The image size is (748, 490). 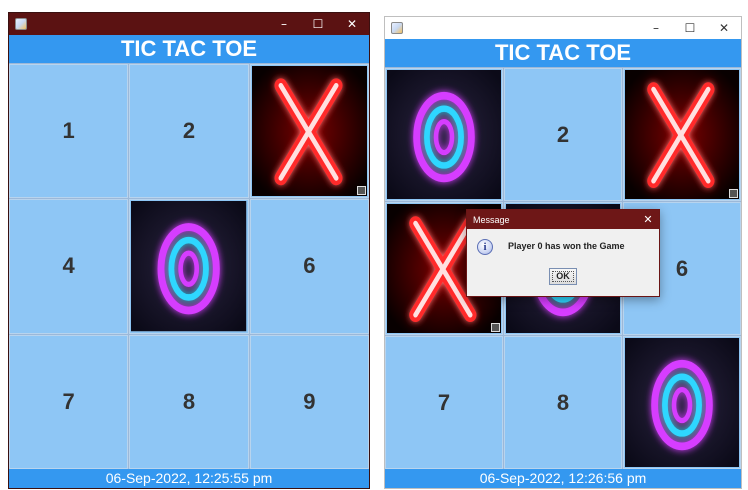 What do you see at coordinates (69, 131) in the screenshot?
I see `board-cell-1: 1` at bounding box center [69, 131].